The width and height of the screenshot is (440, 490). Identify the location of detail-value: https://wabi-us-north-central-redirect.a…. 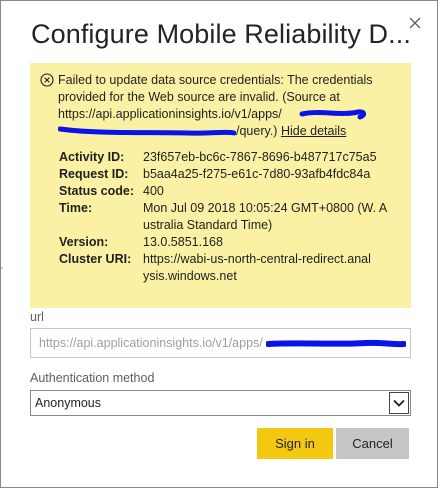
(257, 267).